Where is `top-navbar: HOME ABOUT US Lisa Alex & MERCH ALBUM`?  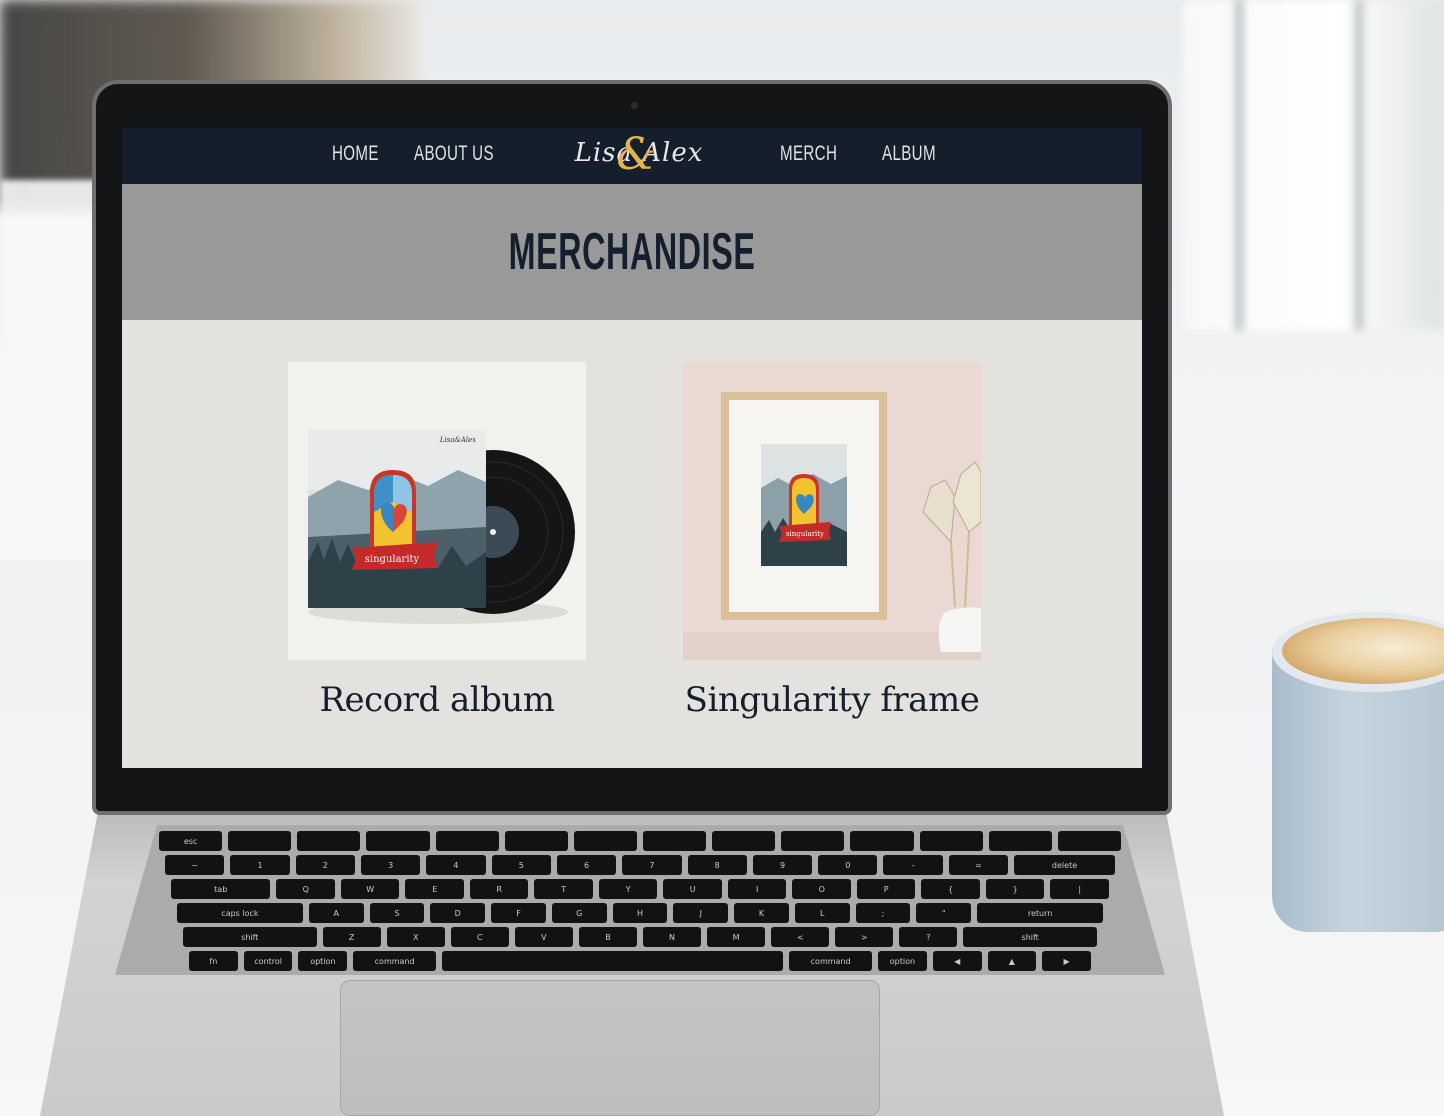 top-navbar: HOME ABOUT US Lisa Alex & MERCH ALBUM is located at coordinates (632, 156).